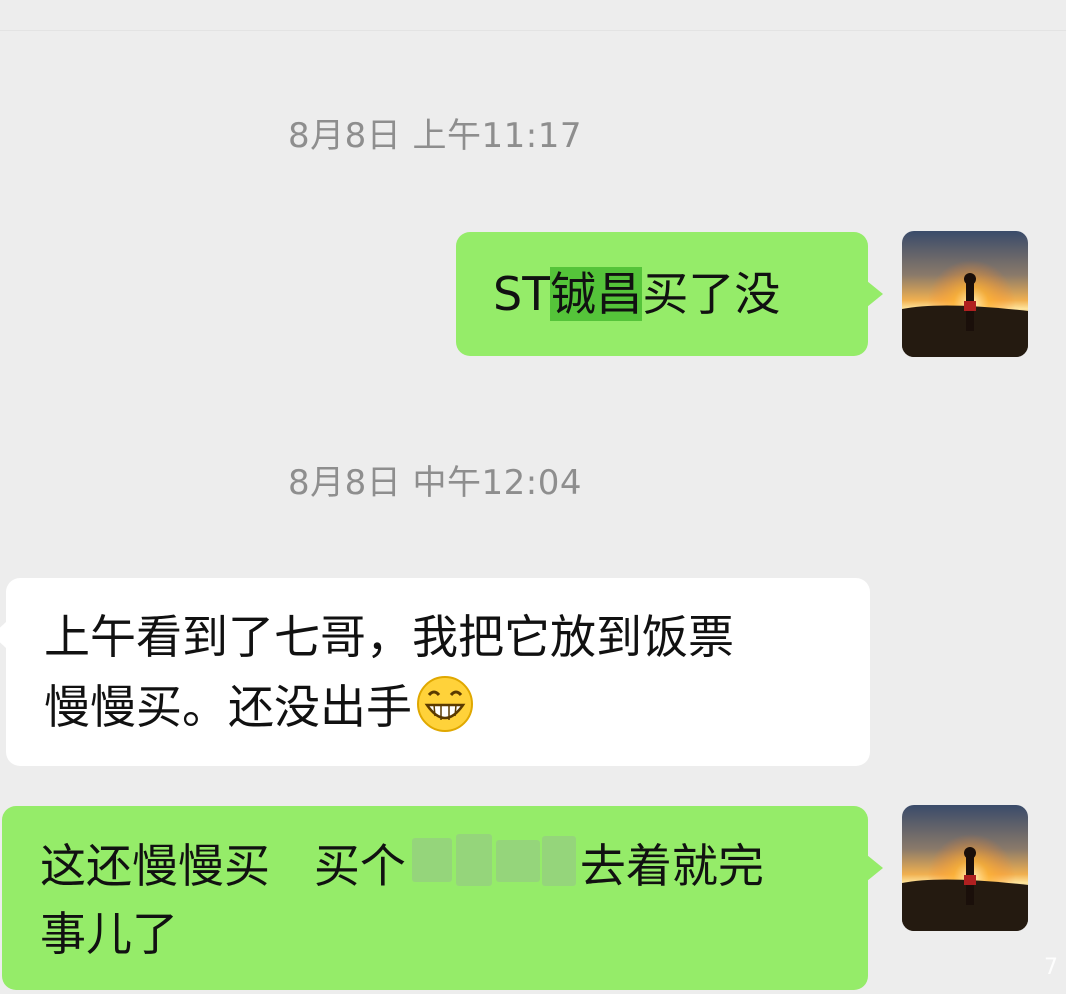 The height and width of the screenshot is (994, 1066). I want to click on top-divider, so click(533, 30).